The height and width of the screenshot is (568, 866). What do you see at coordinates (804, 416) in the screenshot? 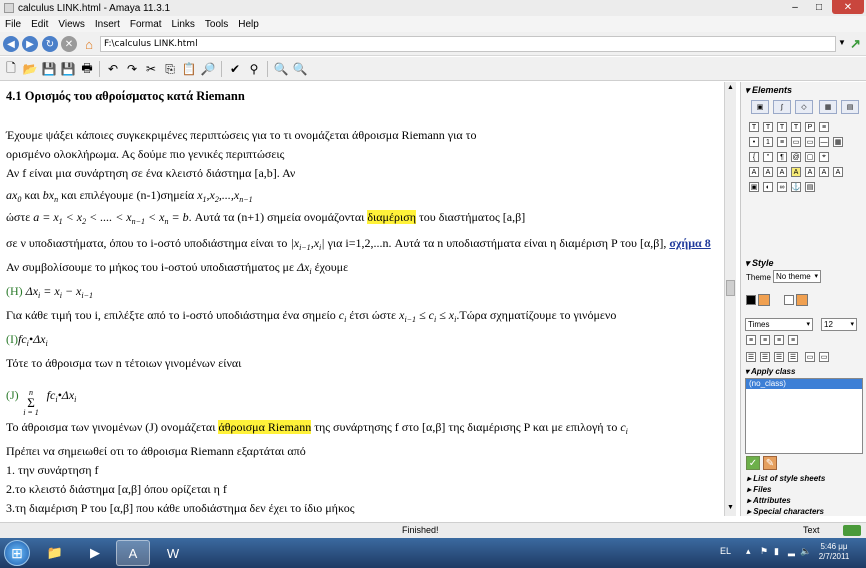
I see `class-list: (no_class)` at bounding box center [804, 416].